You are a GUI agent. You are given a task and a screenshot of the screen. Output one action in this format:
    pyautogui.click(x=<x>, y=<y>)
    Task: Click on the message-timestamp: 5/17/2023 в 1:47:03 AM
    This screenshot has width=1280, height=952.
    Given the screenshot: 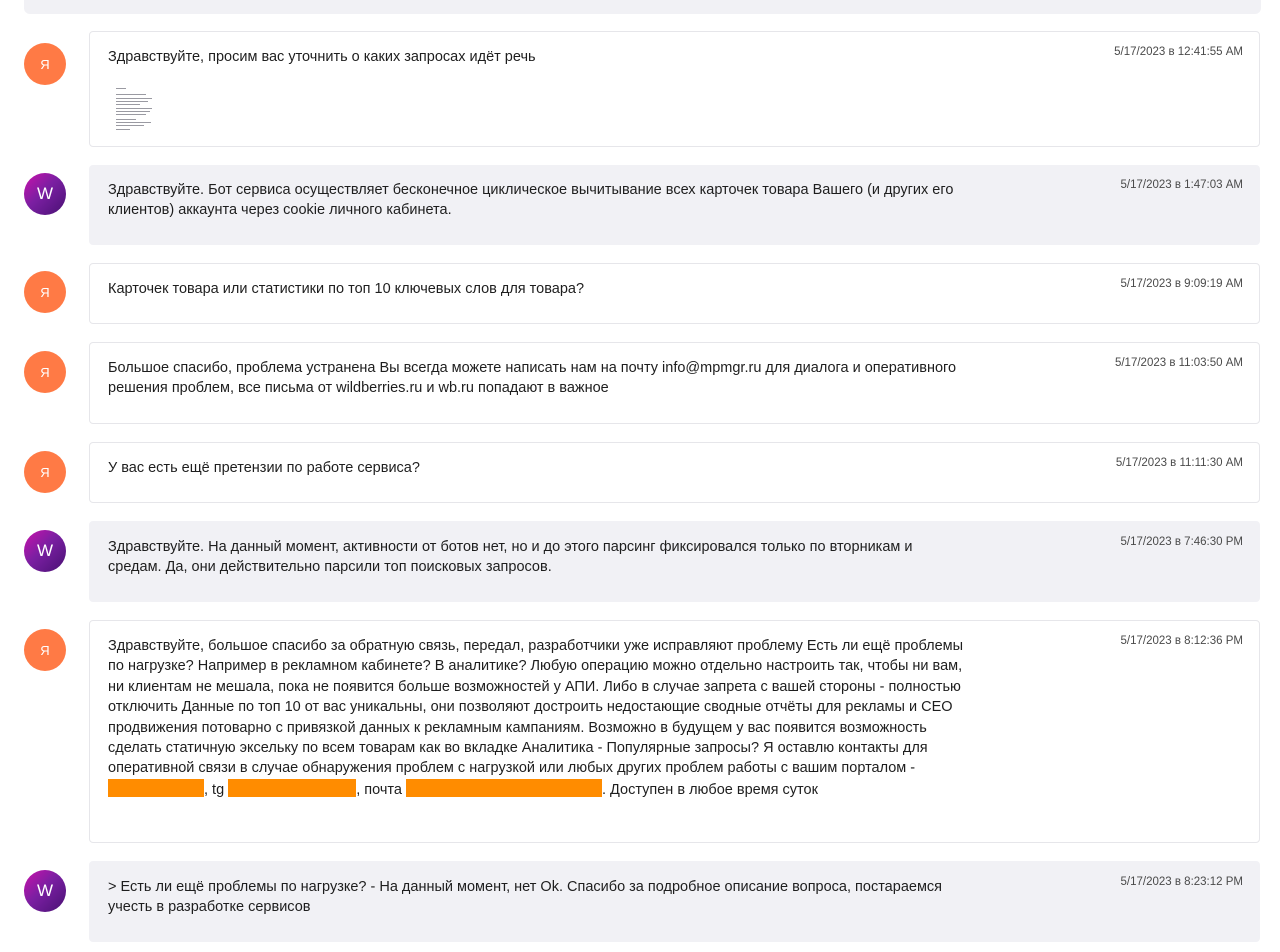 What is the action you would take?
    pyautogui.click(x=1181, y=185)
    